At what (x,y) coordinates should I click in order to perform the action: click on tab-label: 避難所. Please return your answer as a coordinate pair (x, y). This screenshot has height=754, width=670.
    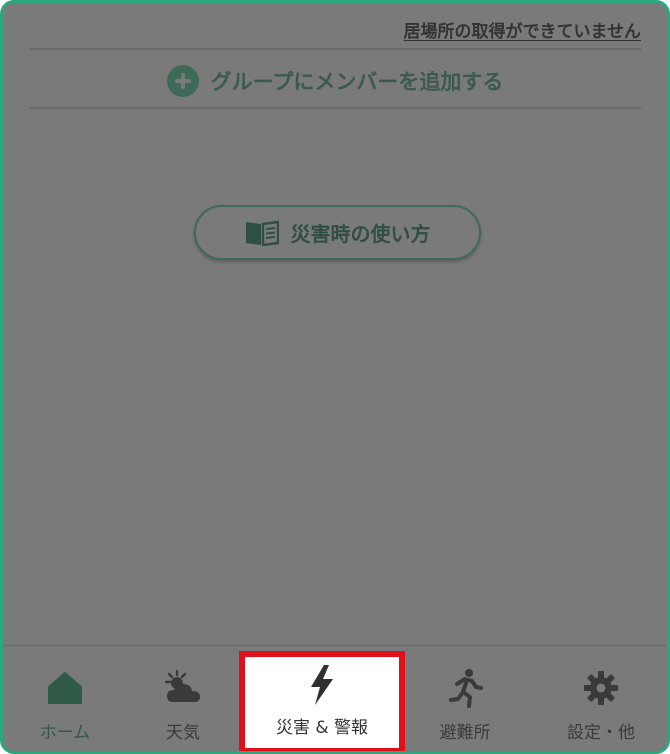
    Looking at the image, I should click on (465, 733).